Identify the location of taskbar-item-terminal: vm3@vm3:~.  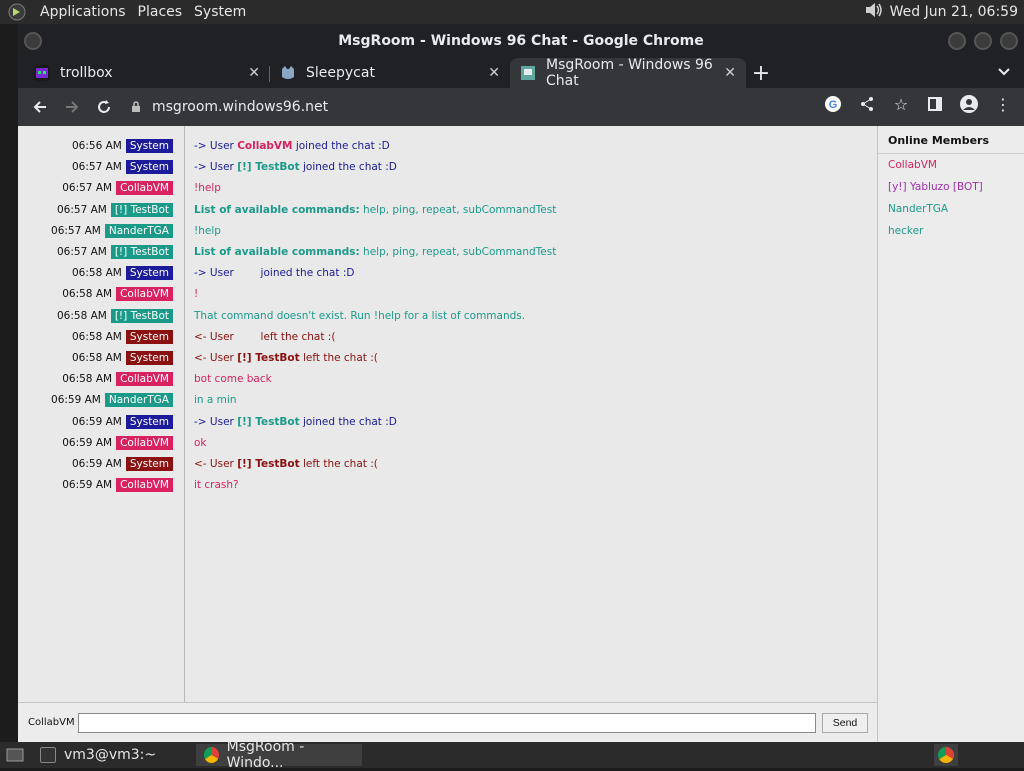
(112, 755).